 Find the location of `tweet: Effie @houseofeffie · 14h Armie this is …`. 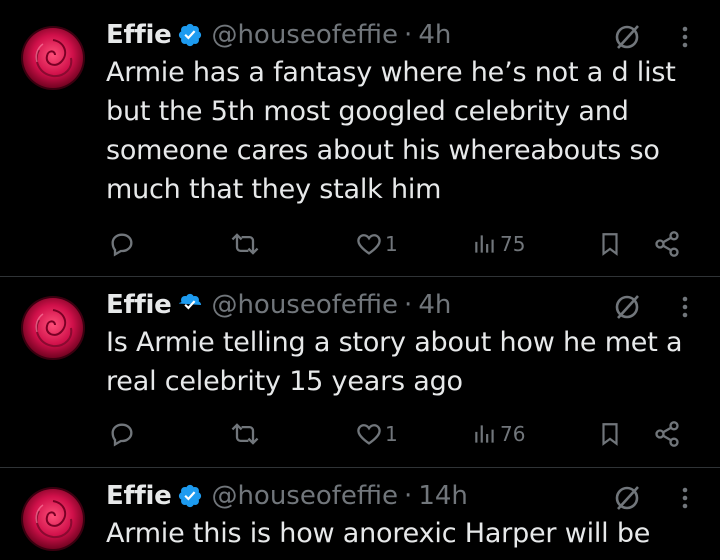

tweet: Effie @houseofeffie · 14h Armie this is … is located at coordinates (360, 519).